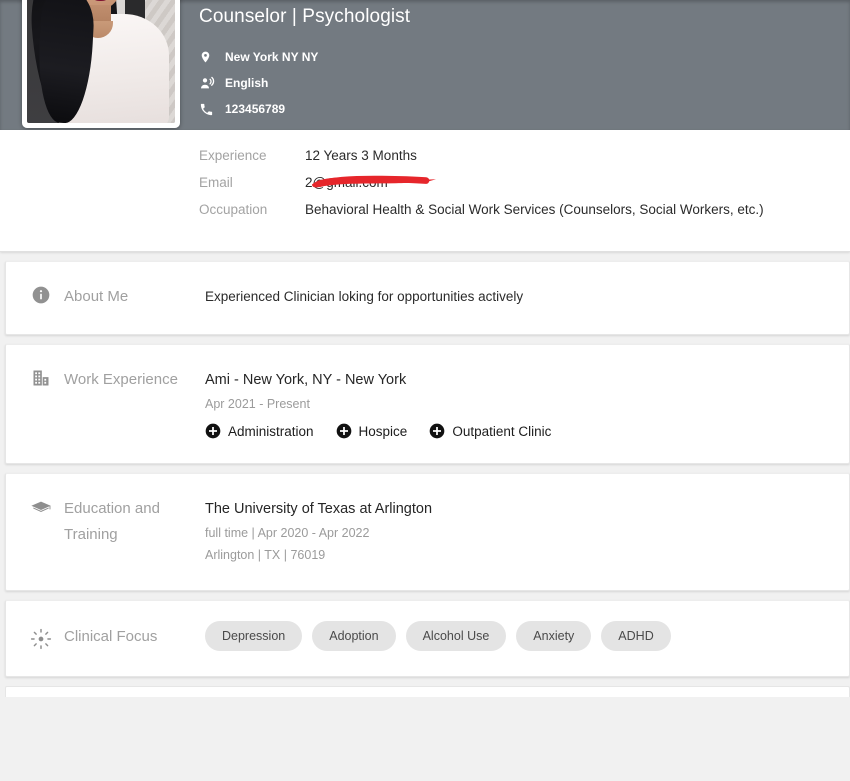 Image resolution: width=850 pixels, height=781 pixels. What do you see at coordinates (111, 636) in the screenshot?
I see `clinical-focus-title: Clinical Focus` at bounding box center [111, 636].